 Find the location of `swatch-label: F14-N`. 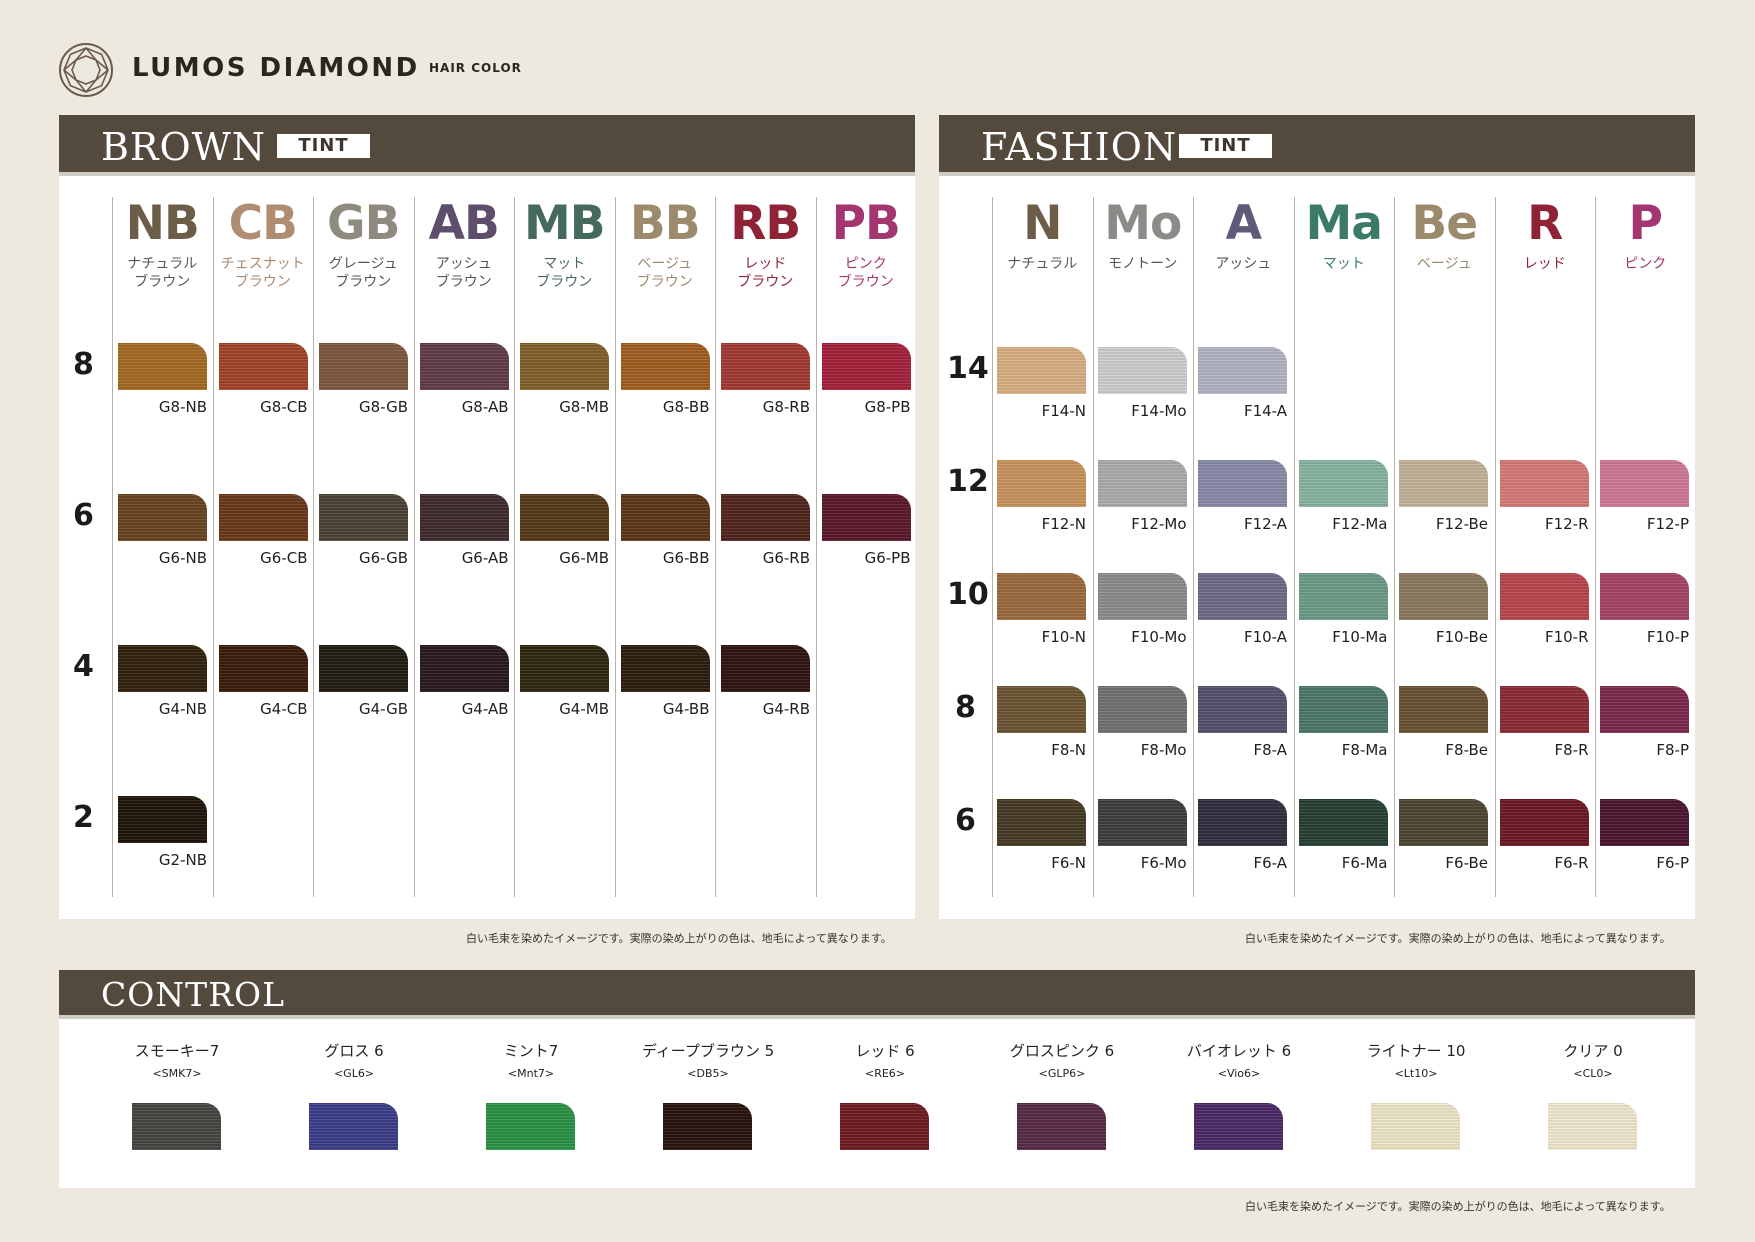

swatch-label: F14-N is located at coordinates (1063, 411).